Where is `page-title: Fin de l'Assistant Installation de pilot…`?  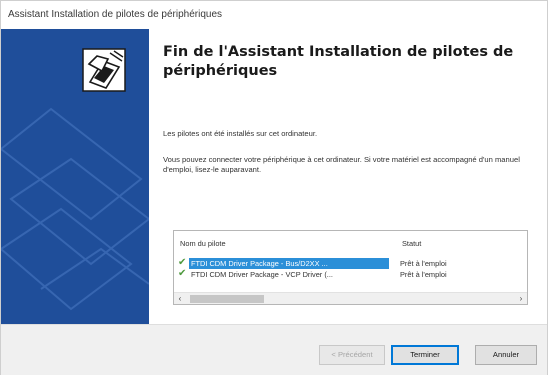
page-title: Fin de l'Assistant Installation de pilot… is located at coordinates (338, 61).